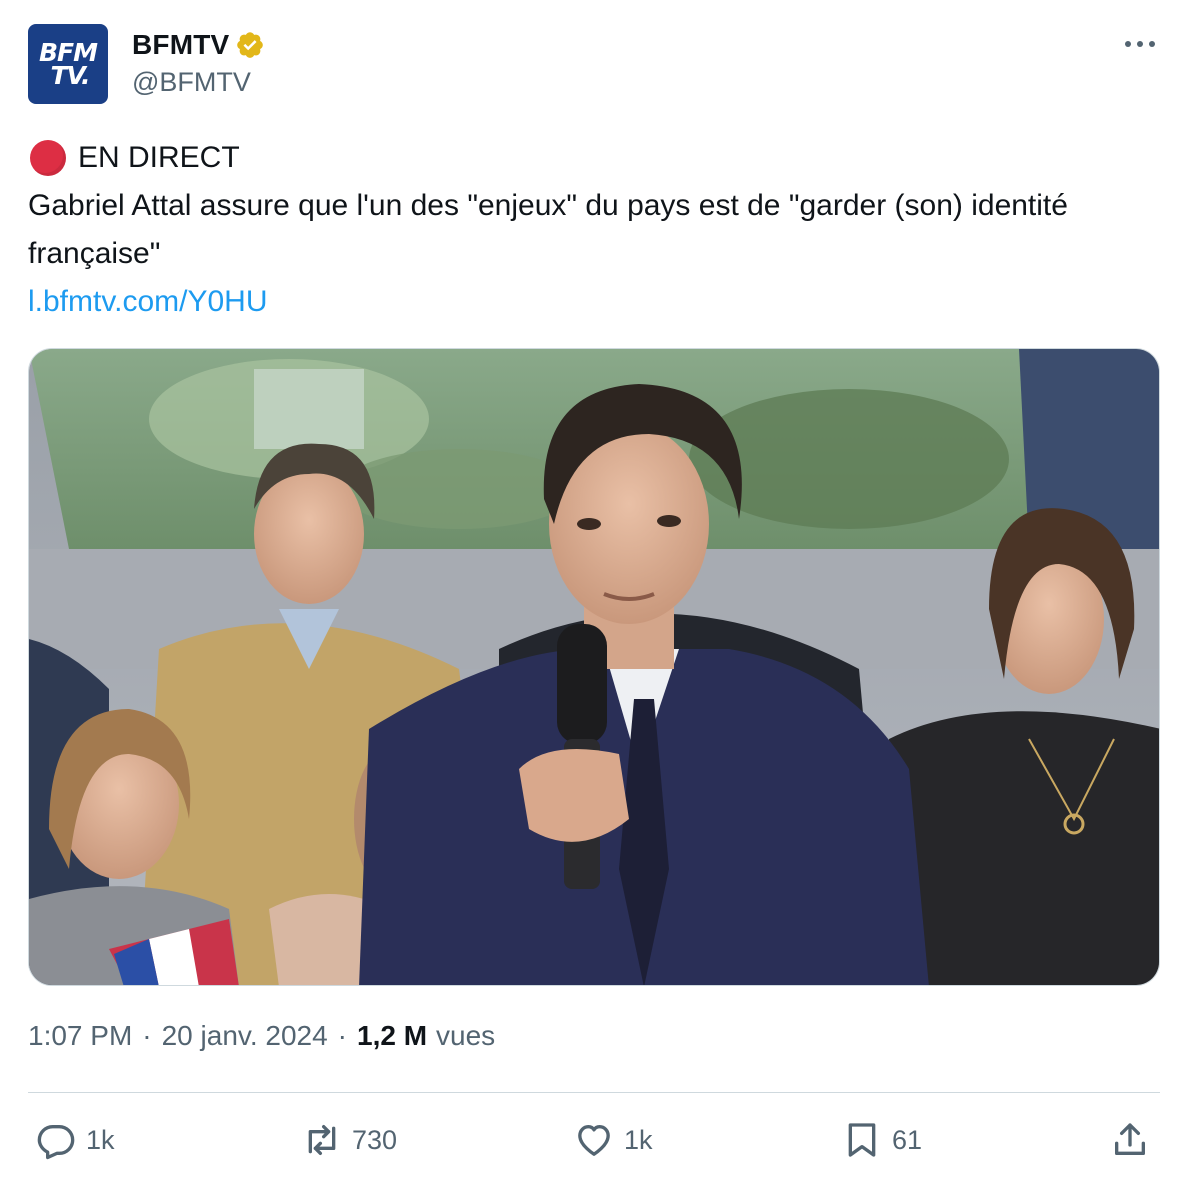 The height and width of the screenshot is (1180, 1190). Describe the element at coordinates (159, 157) in the screenshot. I see `live-label: EN DIRECT` at that location.